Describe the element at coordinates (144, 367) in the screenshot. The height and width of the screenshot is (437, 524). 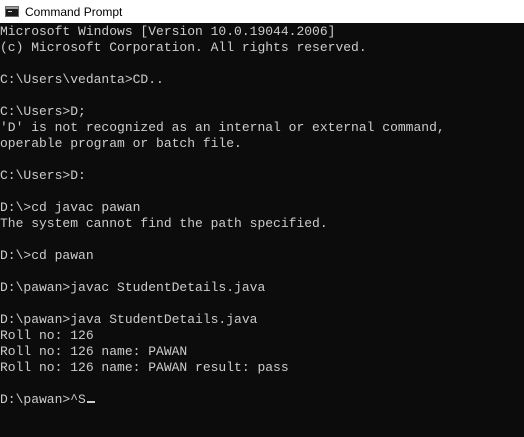
I see `console-line: Roll no: 126 name: PAWAN result: pass` at that location.